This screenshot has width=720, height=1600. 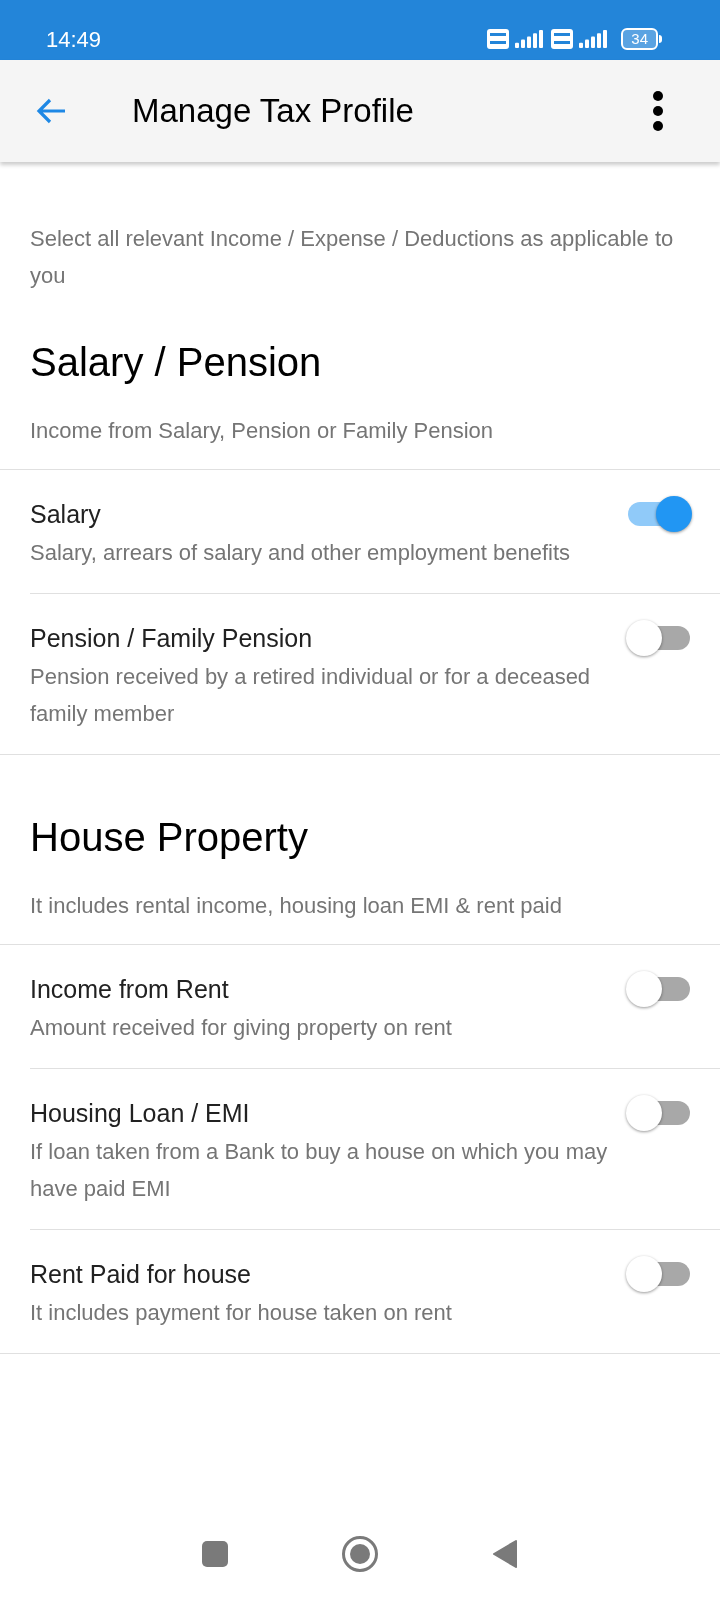 What do you see at coordinates (241, 1313) in the screenshot?
I see `option-description: It includes payment for house taken on rent` at bounding box center [241, 1313].